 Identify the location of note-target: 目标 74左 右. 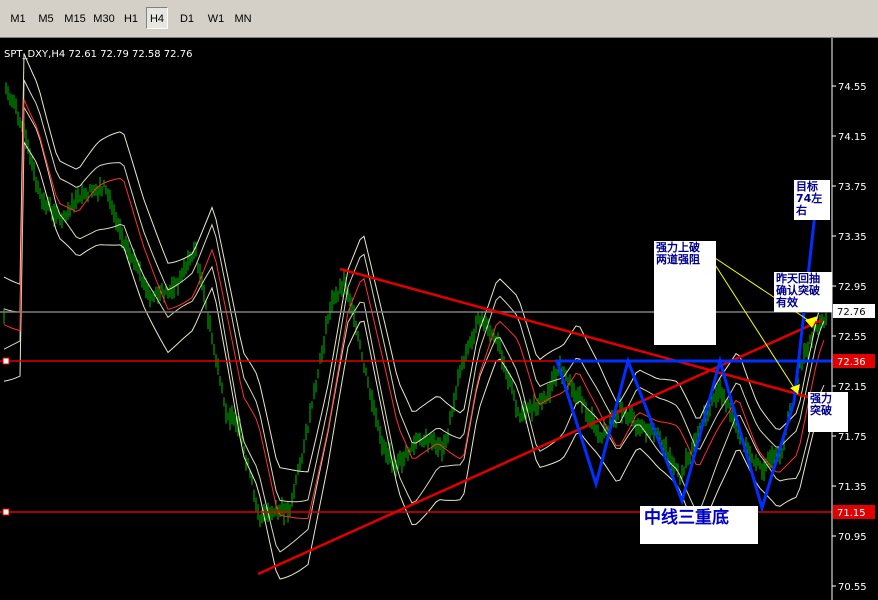
(812, 200).